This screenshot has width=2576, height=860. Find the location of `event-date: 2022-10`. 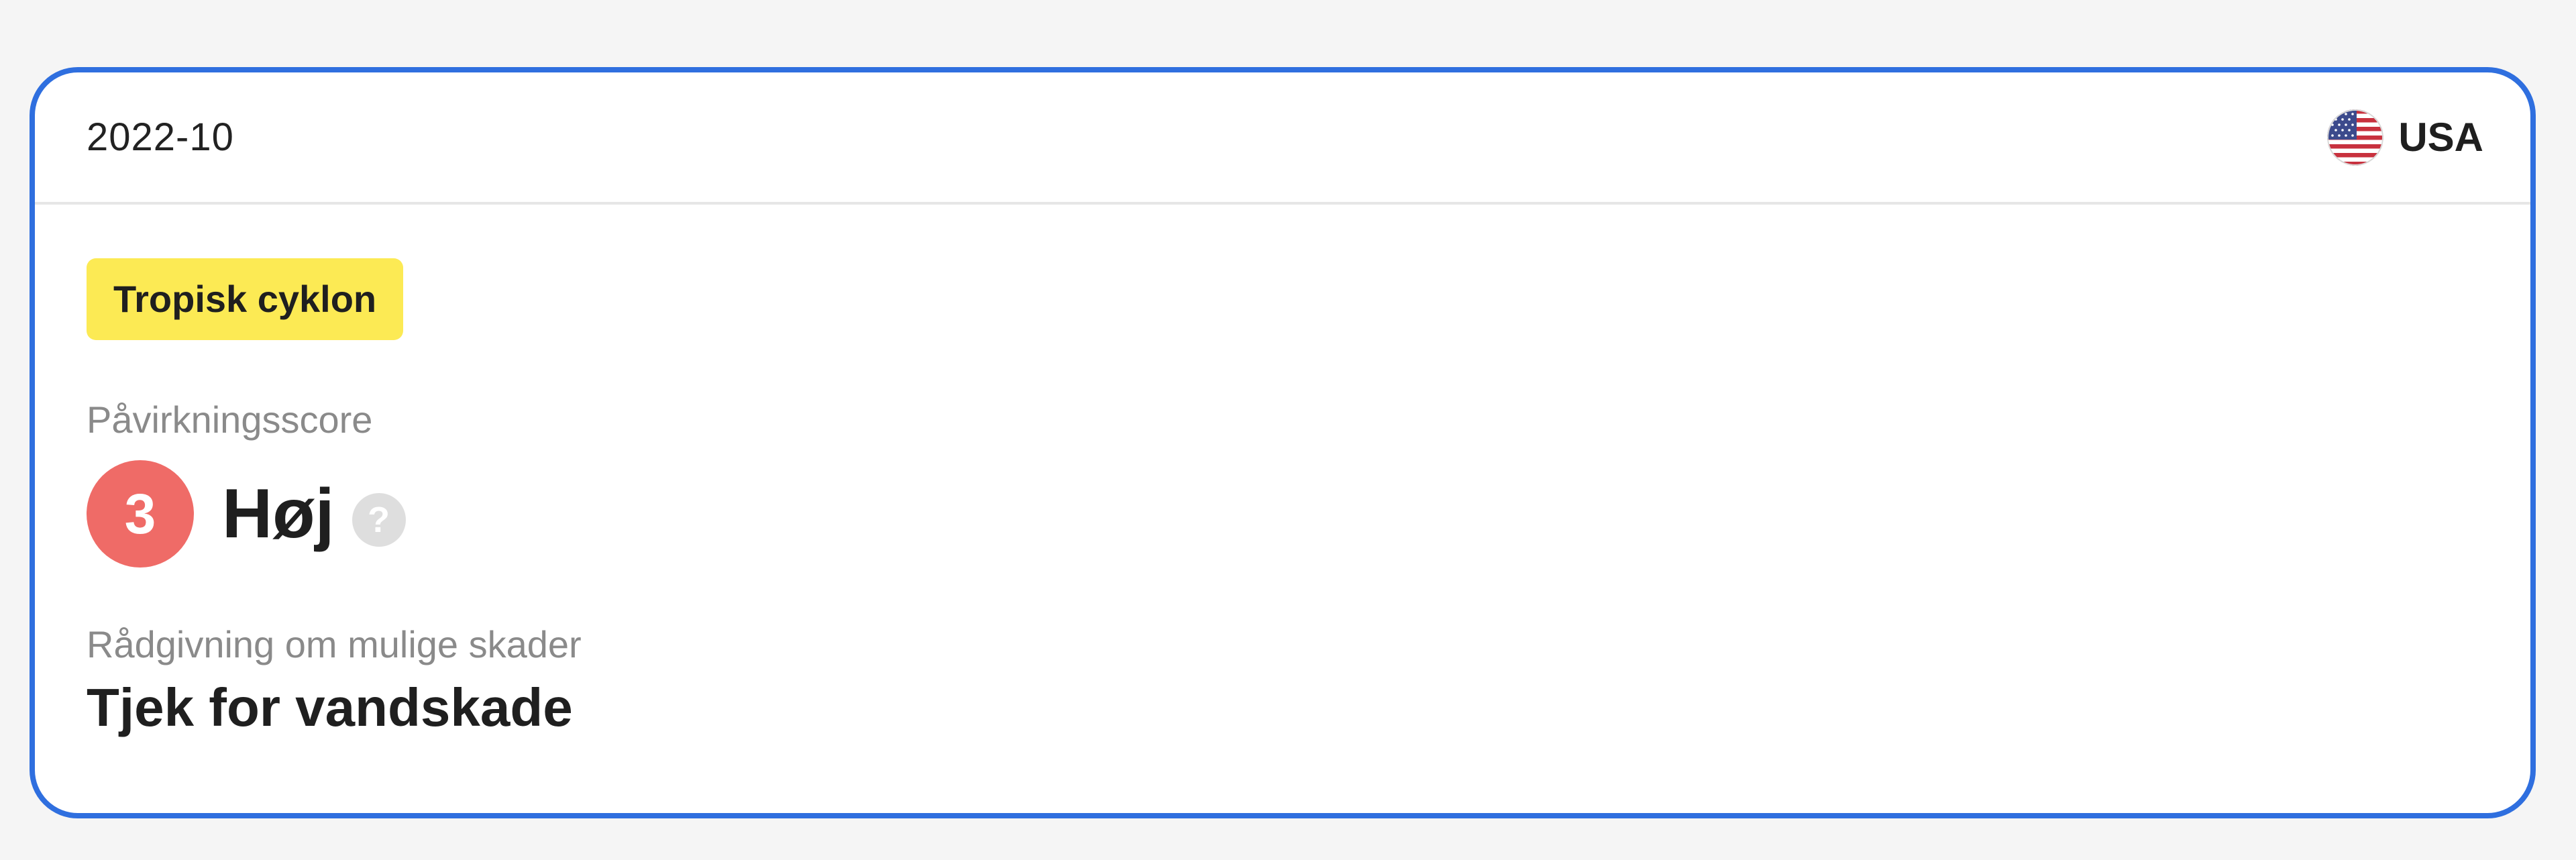

event-date: 2022-10 is located at coordinates (160, 137).